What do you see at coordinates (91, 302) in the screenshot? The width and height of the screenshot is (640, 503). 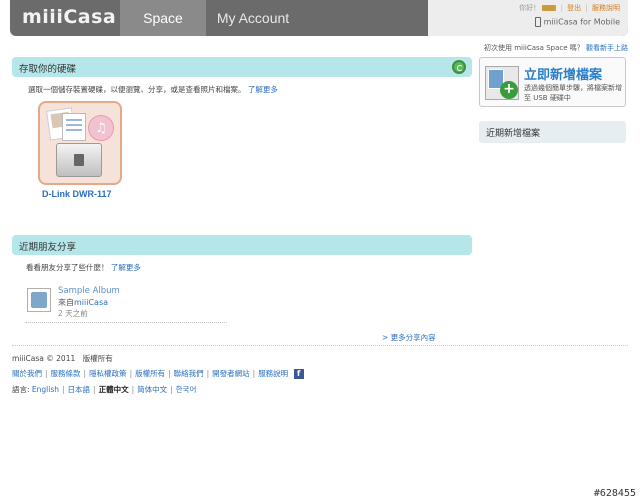 I see `album-owner-link: miiiCasa` at bounding box center [91, 302].